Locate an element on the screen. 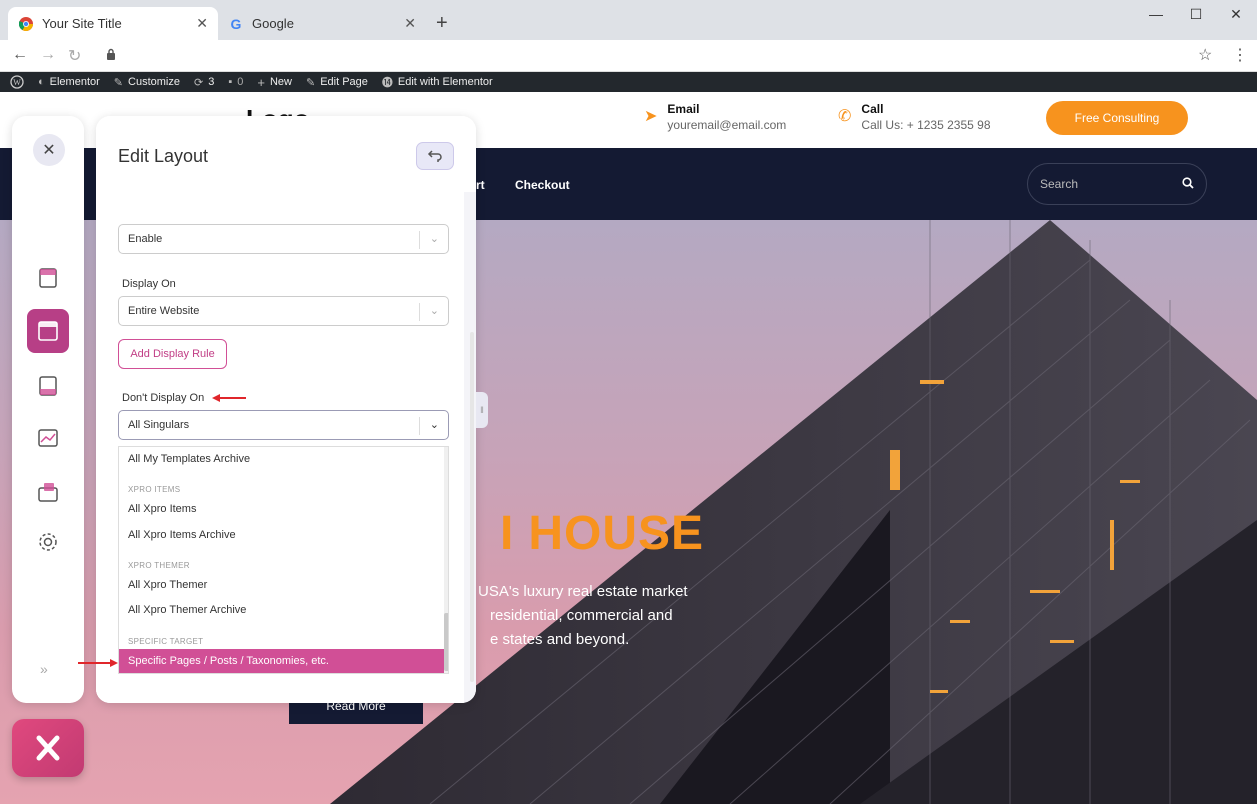 Image resolution: width=1257 pixels, height=804 pixels. email-label: Email is located at coordinates (683, 109).